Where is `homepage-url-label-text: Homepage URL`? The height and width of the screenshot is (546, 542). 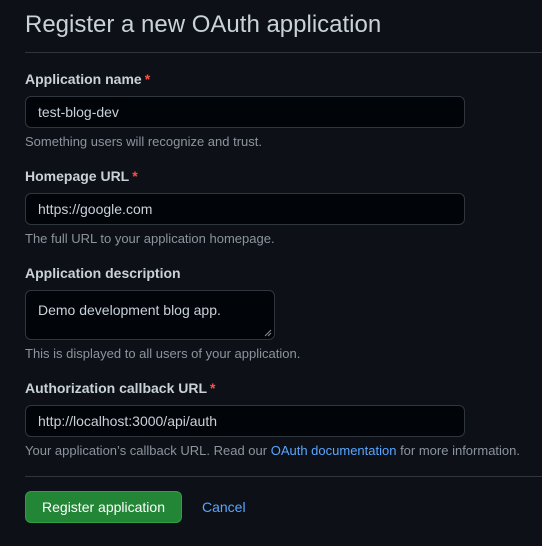
homepage-url-label-text: Homepage URL is located at coordinates (77, 176).